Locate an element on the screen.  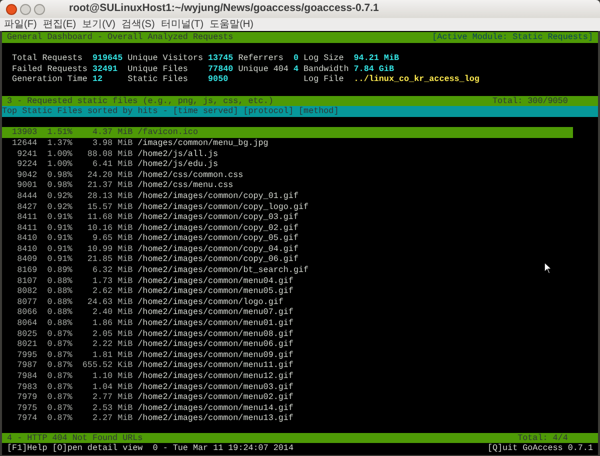
list-row: 12644 1.37% 3.98 MiB /images/common/menu_bg.jpg is located at coordinates (287, 143).